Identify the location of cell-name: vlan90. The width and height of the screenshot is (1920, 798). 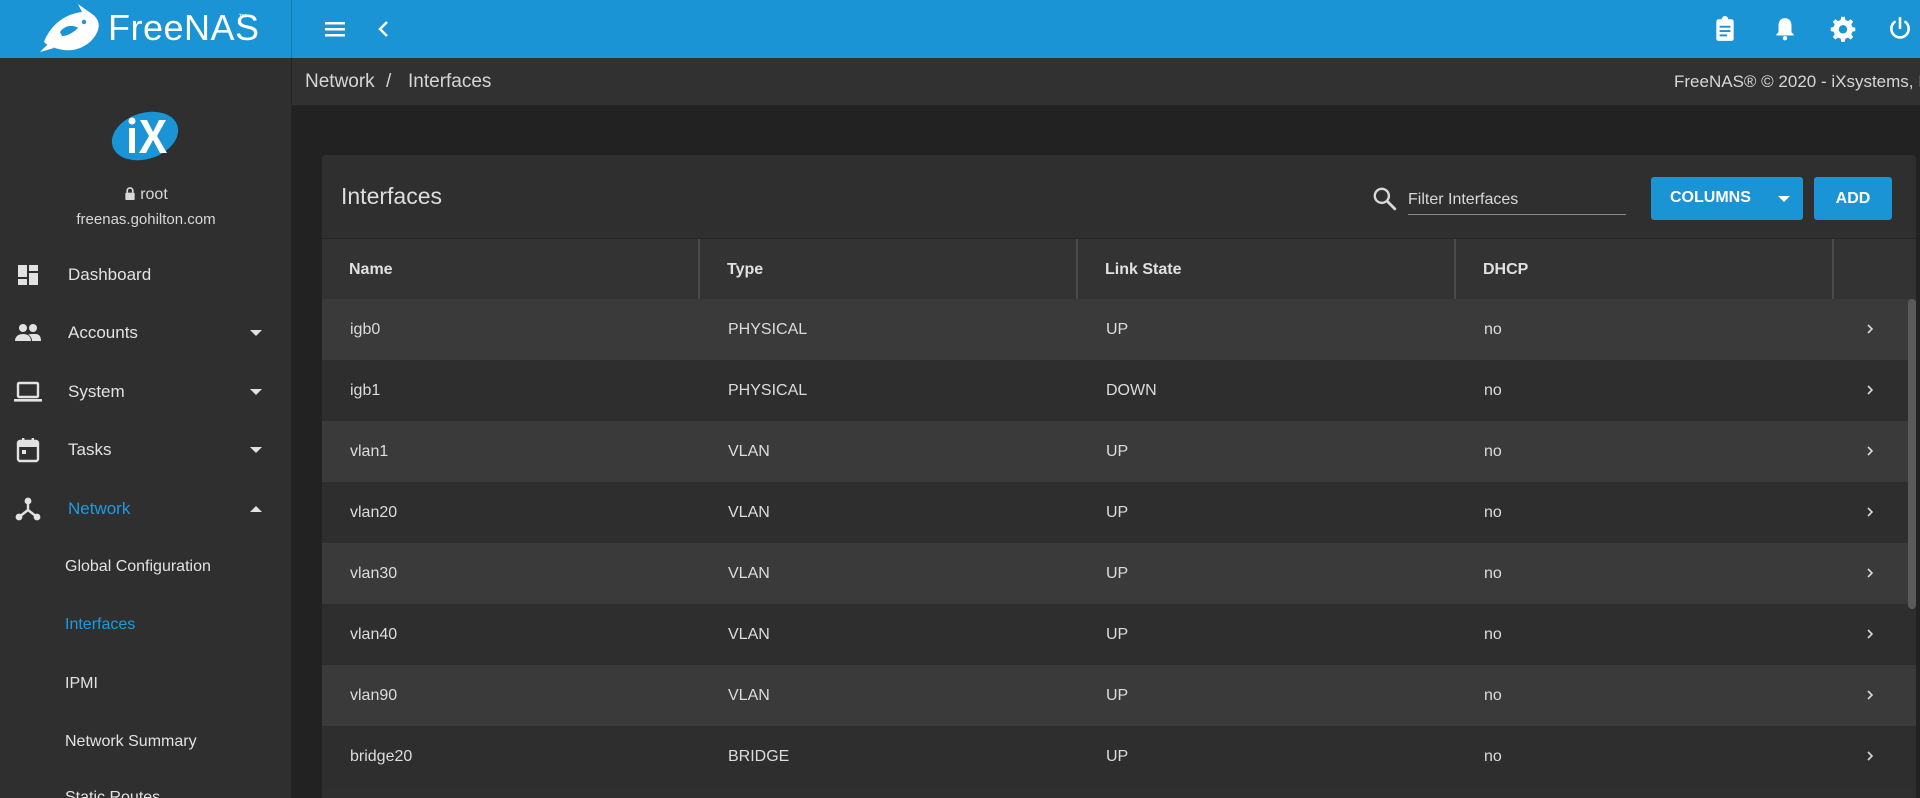
(374, 695).